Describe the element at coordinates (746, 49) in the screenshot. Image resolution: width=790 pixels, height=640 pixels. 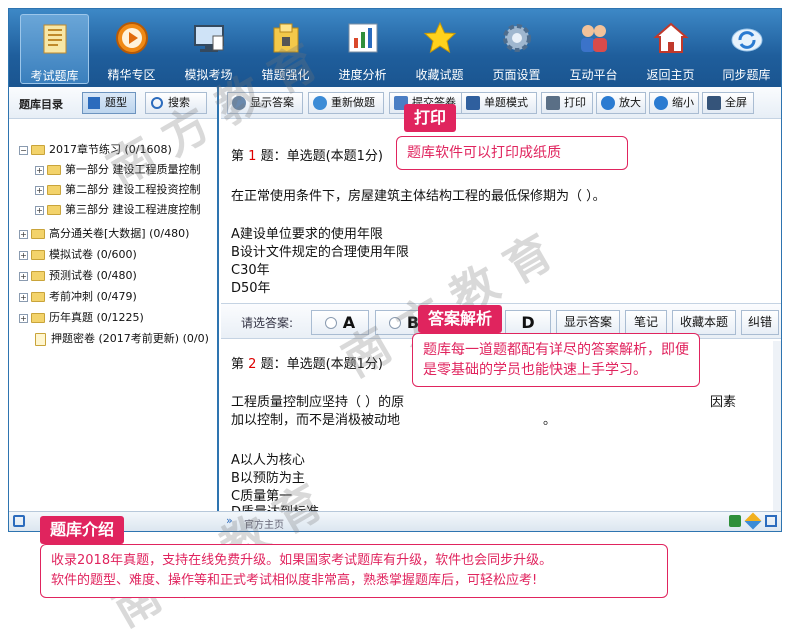
I see `nav-sync: 同步题库` at that location.